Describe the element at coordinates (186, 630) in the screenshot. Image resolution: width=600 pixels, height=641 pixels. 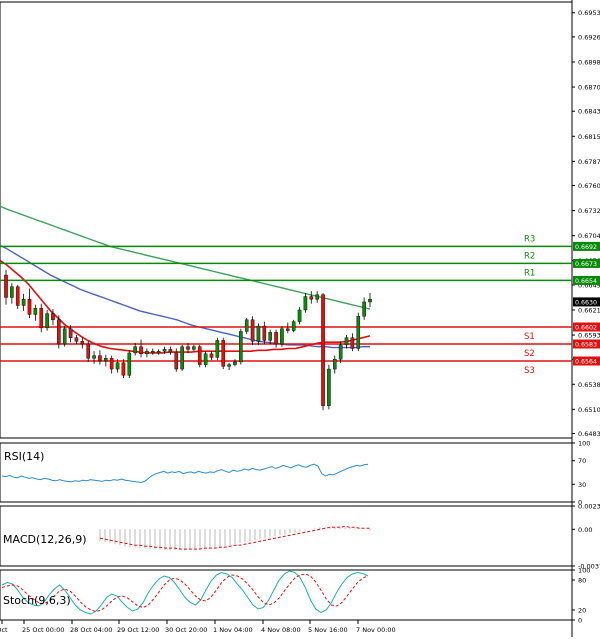
I see `x-tick-label: 30 Oct 20:00` at that location.